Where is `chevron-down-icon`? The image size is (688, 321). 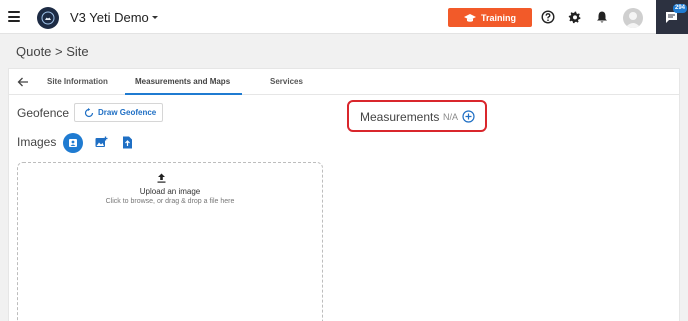
chevron-down-icon is located at coordinates (155, 17).